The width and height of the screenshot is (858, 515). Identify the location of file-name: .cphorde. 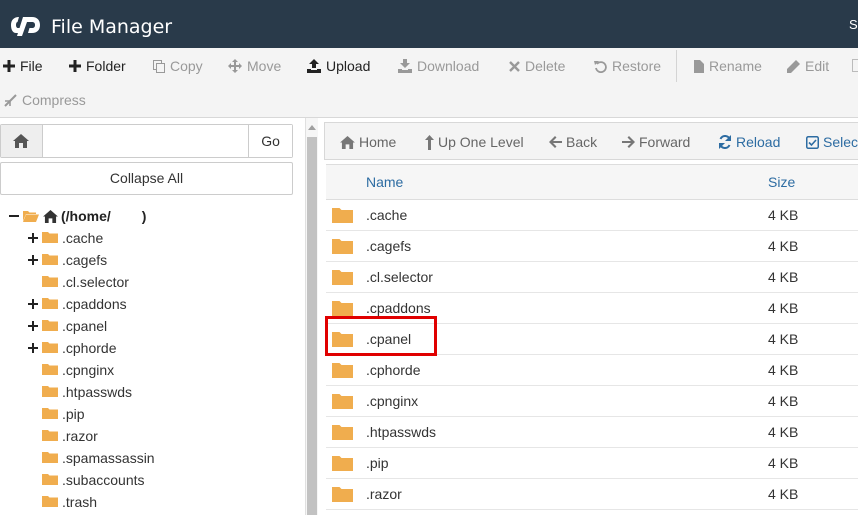
(393, 370).